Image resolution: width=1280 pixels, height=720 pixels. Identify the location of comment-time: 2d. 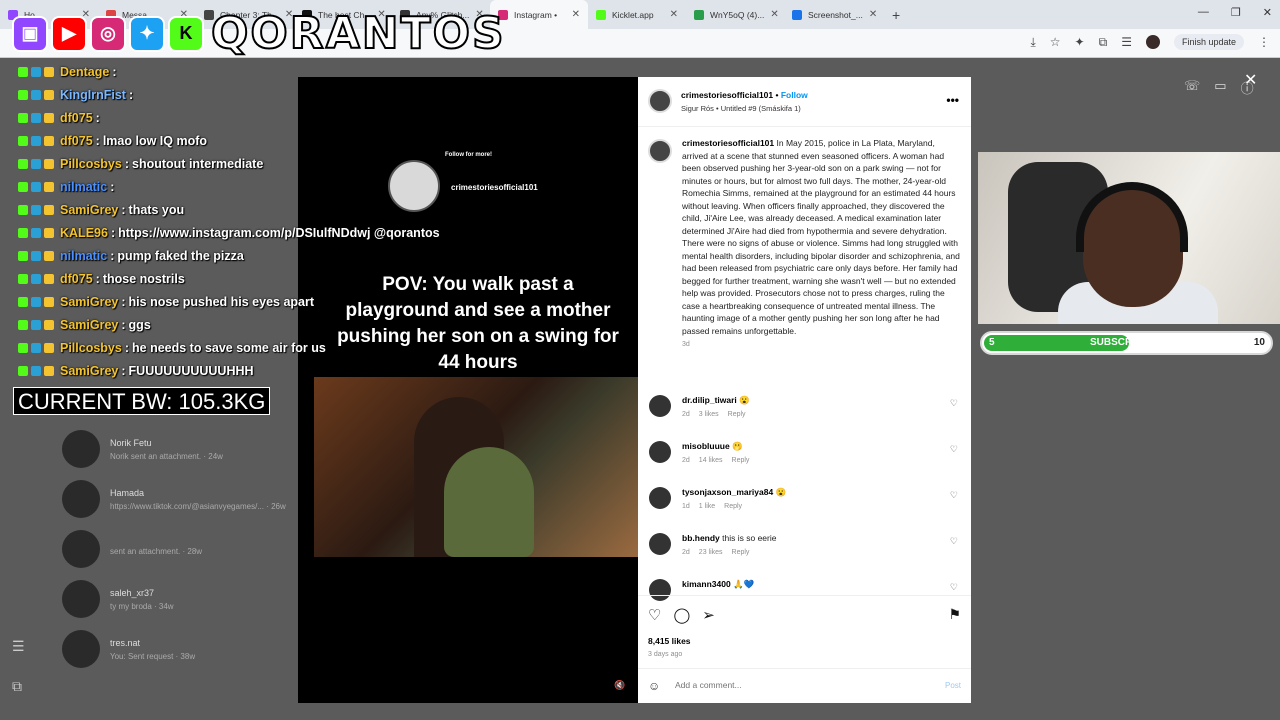
(686, 552).